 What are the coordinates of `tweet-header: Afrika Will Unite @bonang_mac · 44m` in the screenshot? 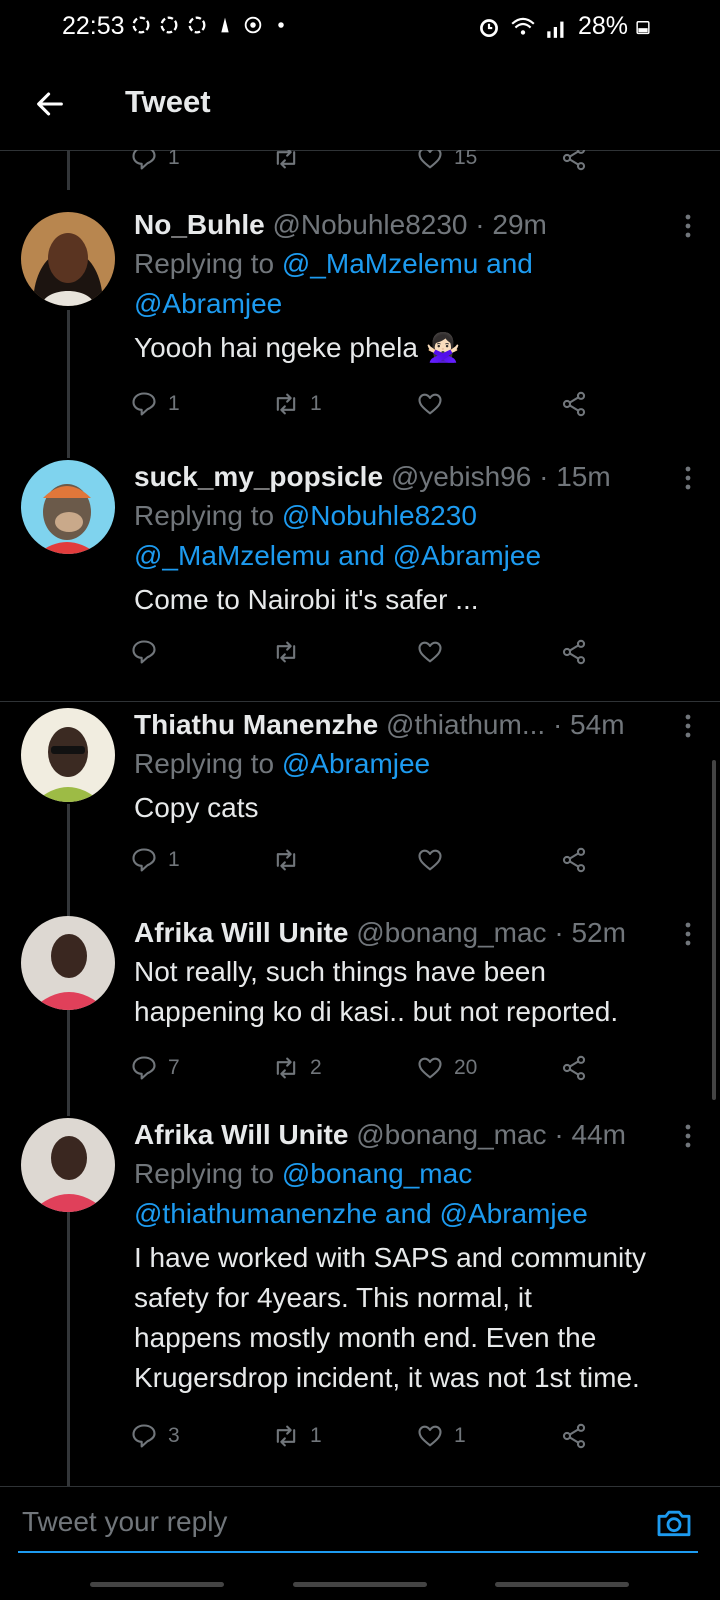 It's located at (414, 1135).